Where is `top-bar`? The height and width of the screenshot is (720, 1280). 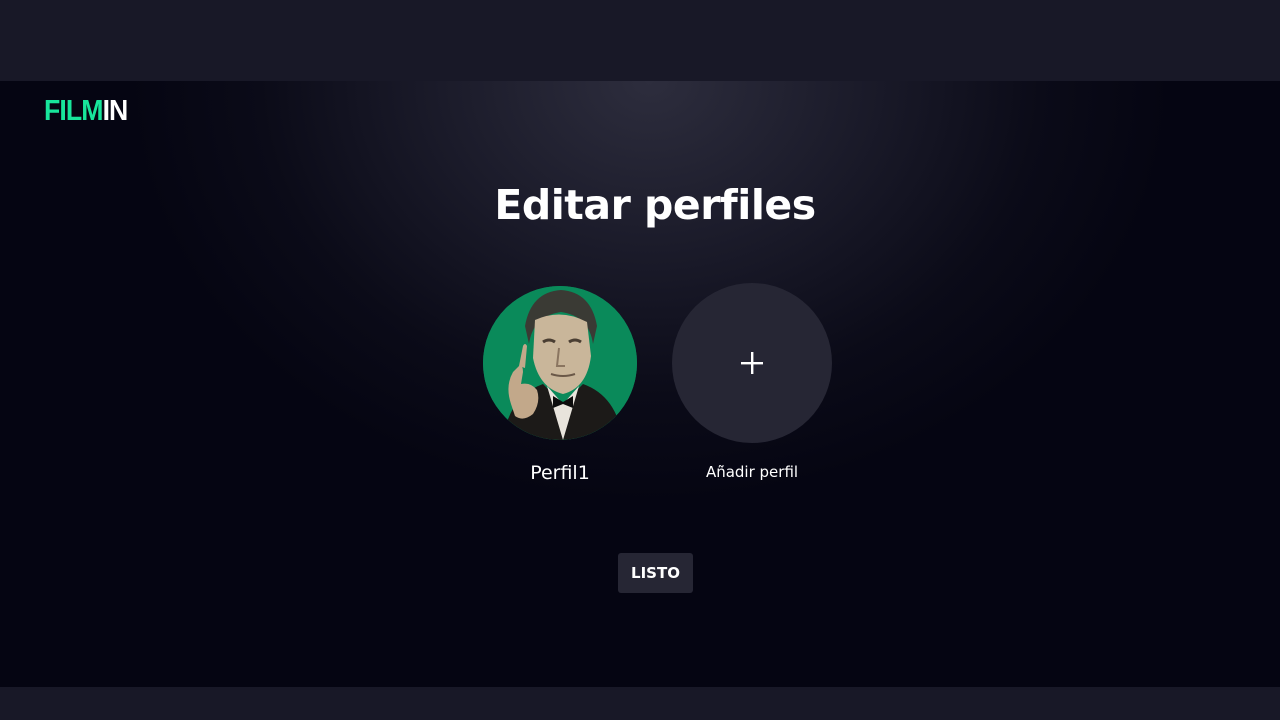
top-bar is located at coordinates (640, 40).